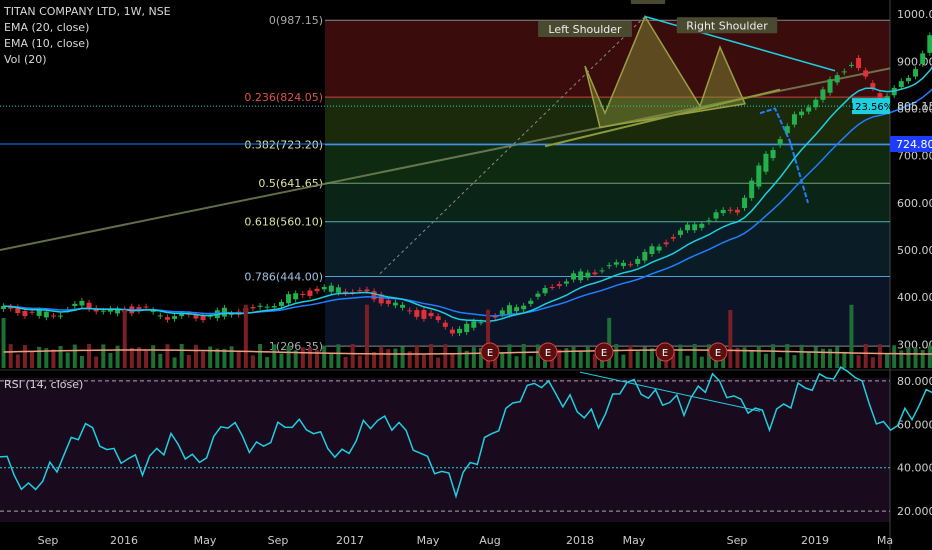 The width and height of the screenshot is (932, 550). What do you see at coordinates (665, 353) in the screenshot?
I see `earnings-label: E` at bounding box center [665, 353].